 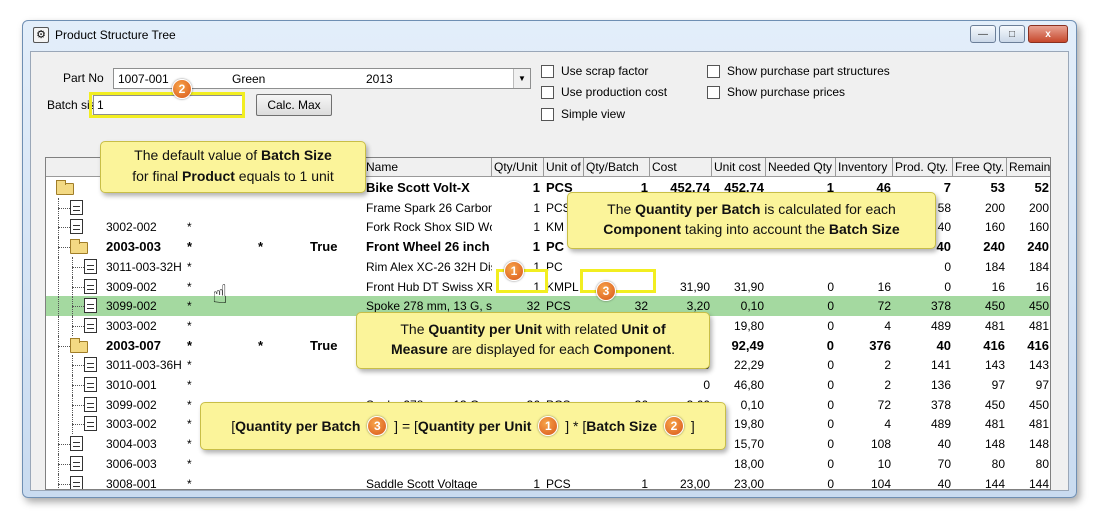 I want to click on col-header-prod-qty: Prod. Qty., so click(x=923, y=167).